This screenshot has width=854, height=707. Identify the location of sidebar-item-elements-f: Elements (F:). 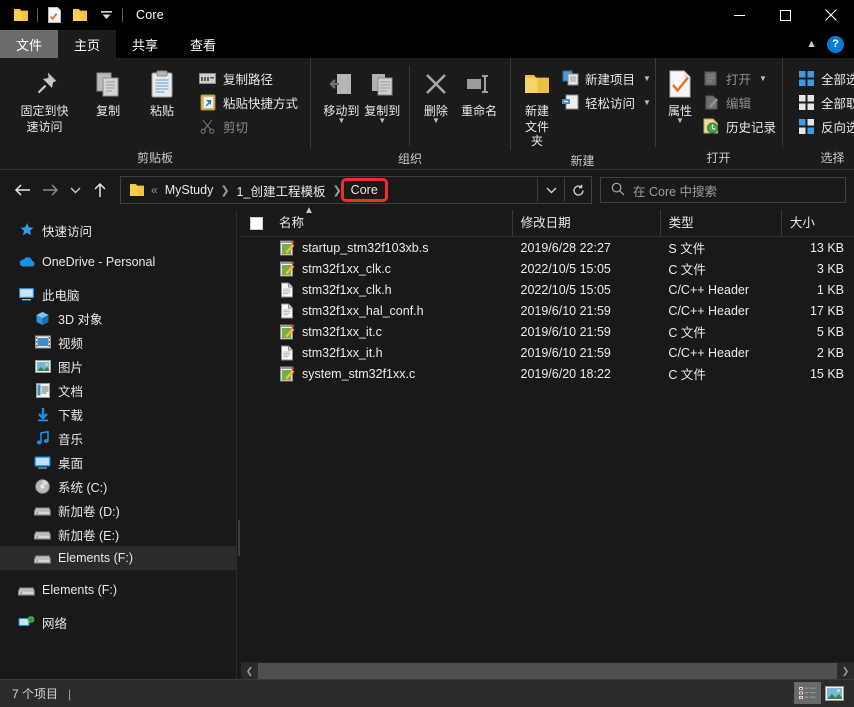
(118, 558).